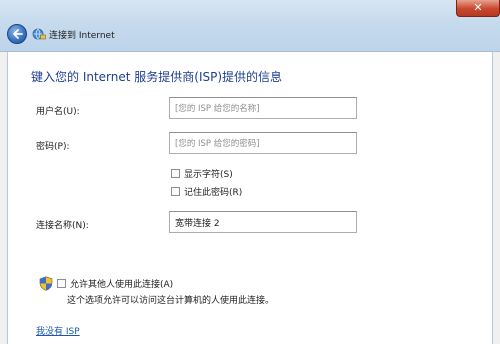 The width and height of the screenshot is (500, 344). I want to click on network-icon, so click(39, 34).